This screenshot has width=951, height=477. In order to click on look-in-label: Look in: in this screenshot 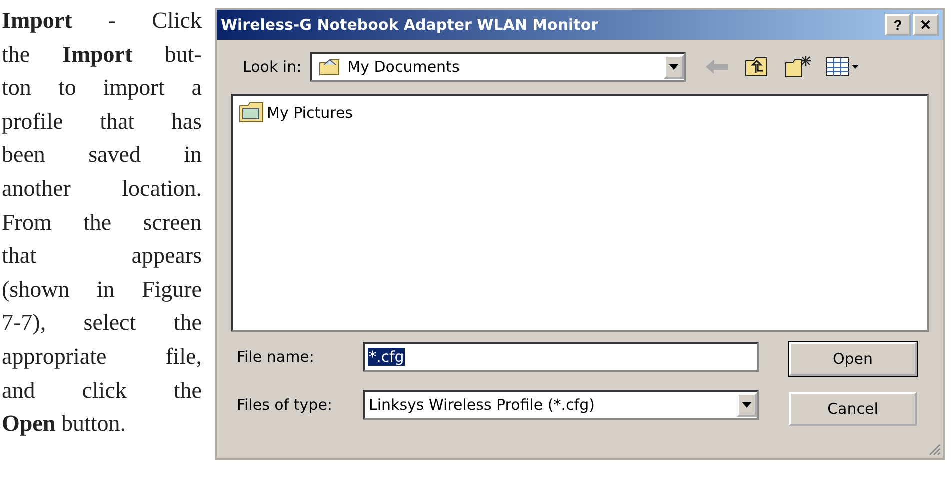, I will do `click(272, 67)`.